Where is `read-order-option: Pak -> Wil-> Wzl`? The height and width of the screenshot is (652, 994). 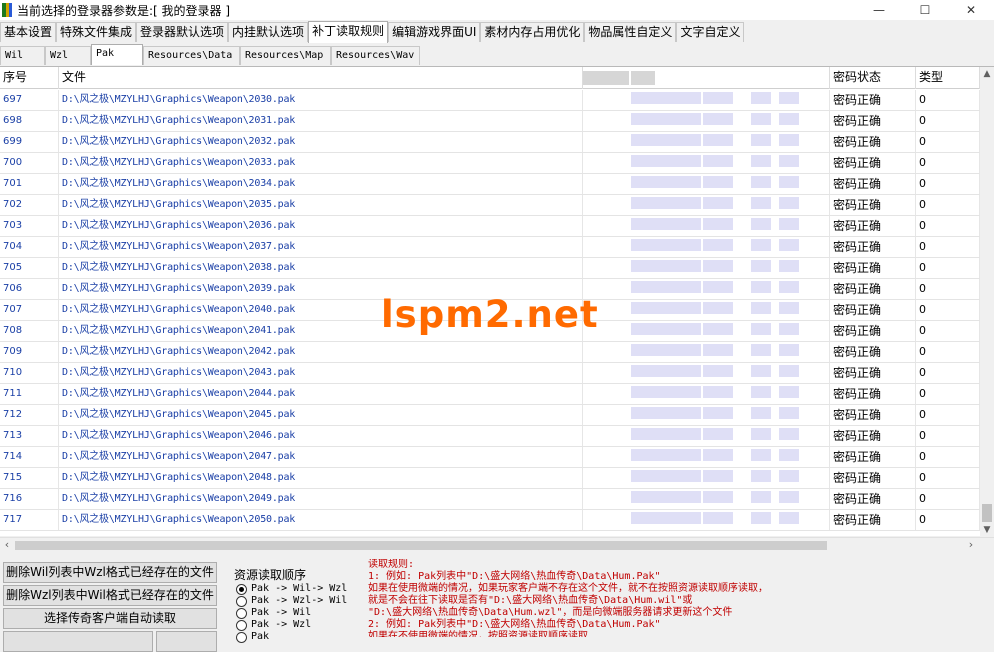 read-order-option: Pak -> Wil-> Wzl is located at coordinates (291, 589).